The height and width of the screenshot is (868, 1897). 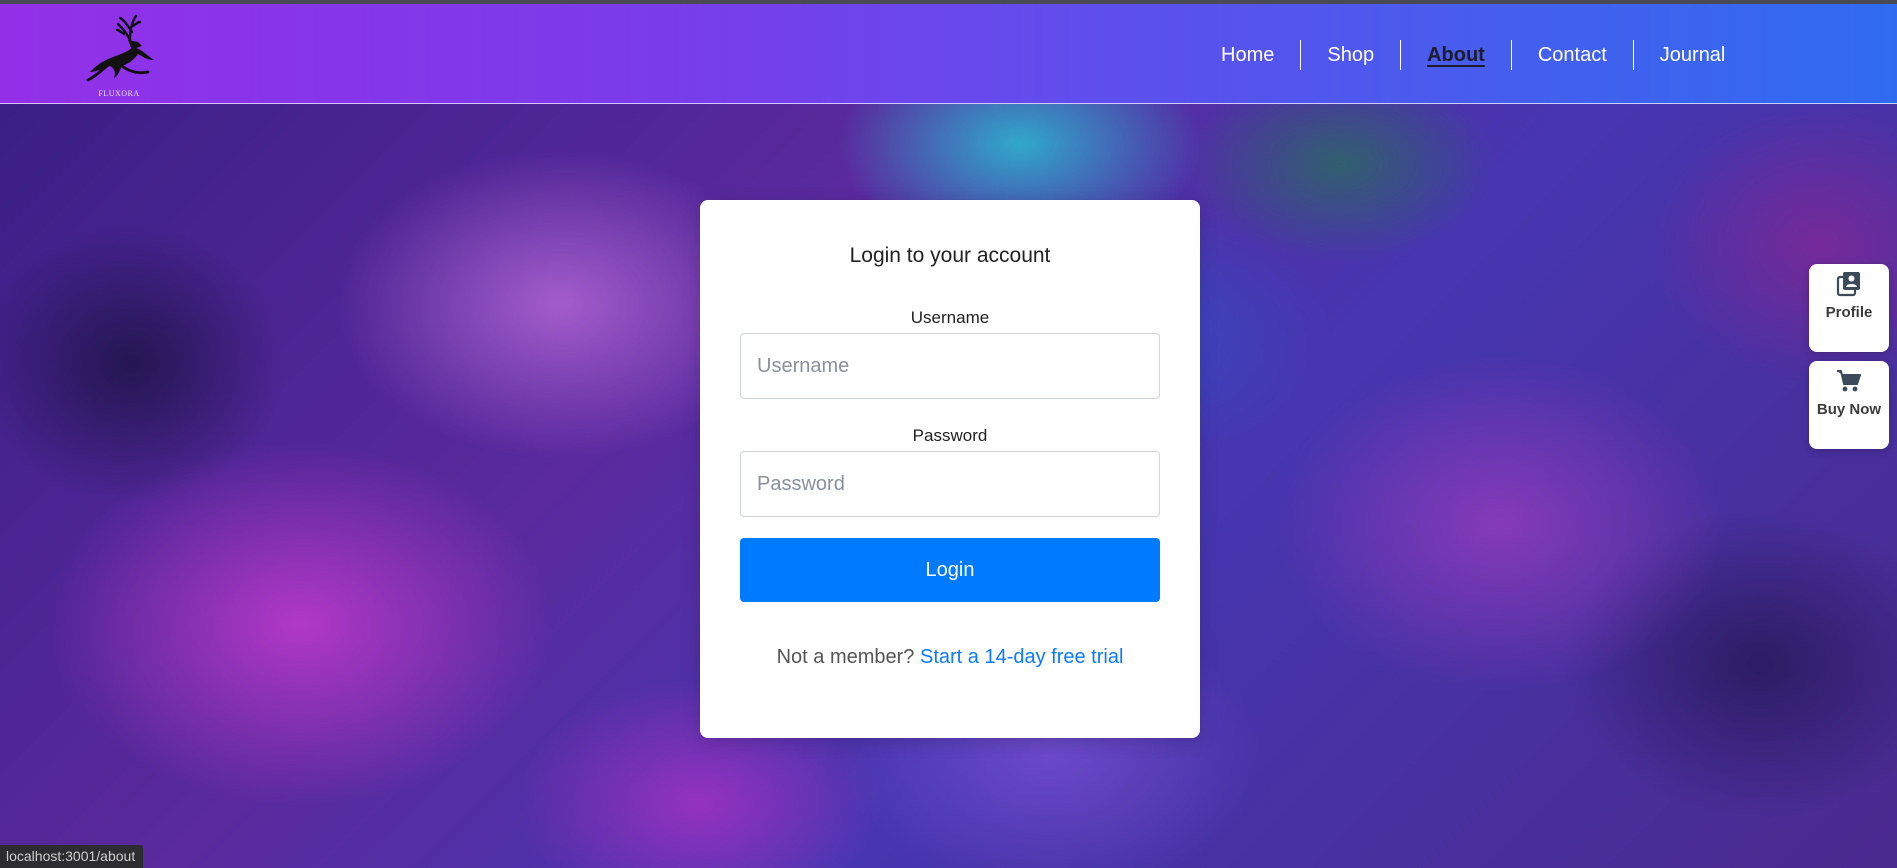 I want to click on brand-logo: FLUXORA, so click(x=123, y=54).